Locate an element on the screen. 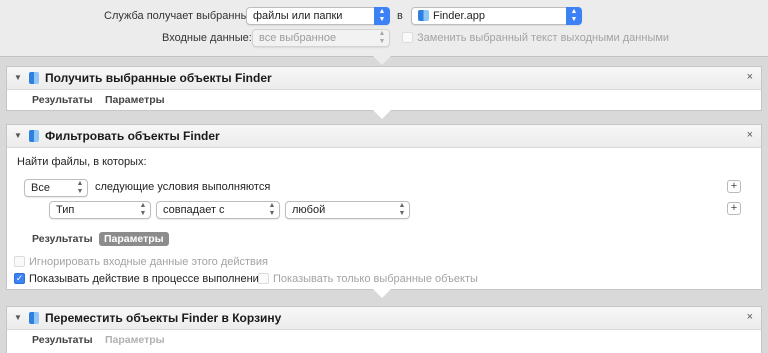 The width and height of the screenshot is (768, 353). action-titlebar: ▼ Получить выбранные объекты Finder × is located at coordinates (384, 78).